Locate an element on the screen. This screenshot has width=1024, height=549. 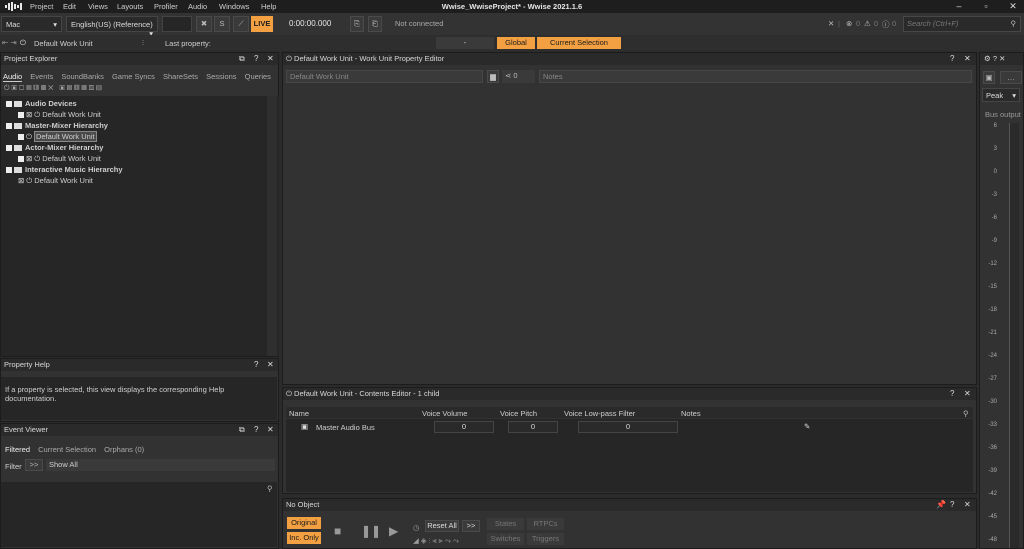
solo-button: S is located at coordinates (222, 24).